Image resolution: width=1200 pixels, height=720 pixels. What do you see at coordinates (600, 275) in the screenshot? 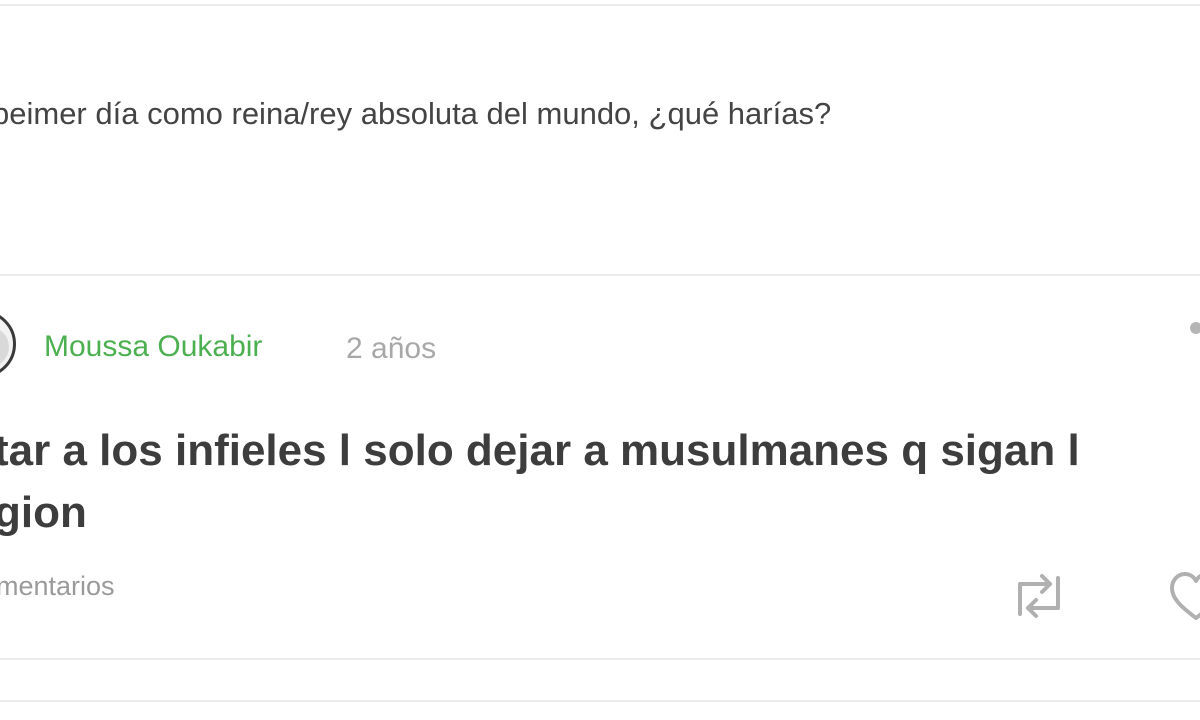
I see `question-divider` at bounding box center [600, 275].